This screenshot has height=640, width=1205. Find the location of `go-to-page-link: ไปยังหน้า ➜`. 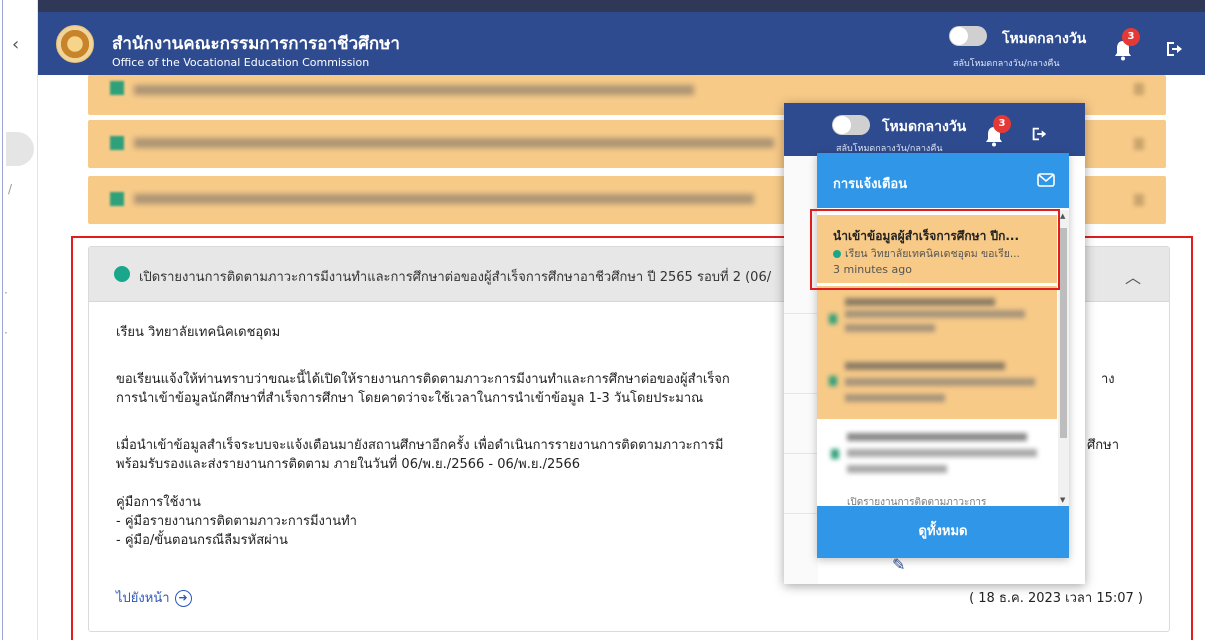

go-to-page-link: ไปยังหน้า ➜ is located at coordinates (154, 597).